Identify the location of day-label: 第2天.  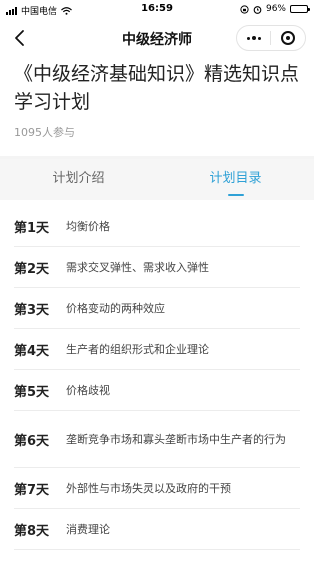
(32, 269).